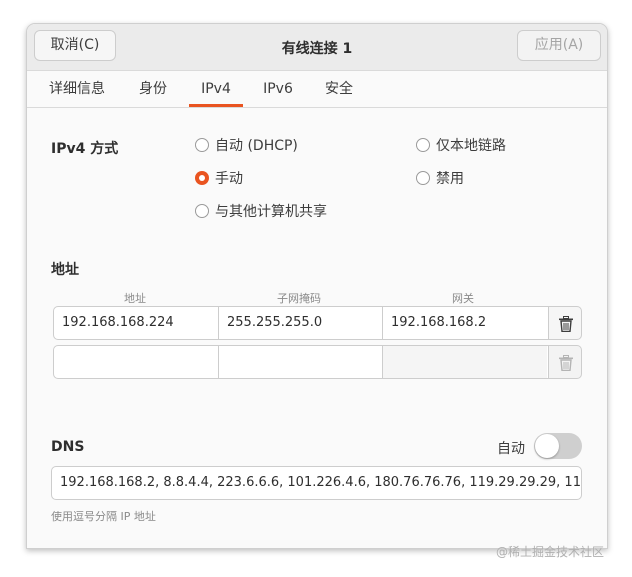  Describe the element at coordinates (299, 298) in the screenshot. I see `column-header-netmask: 子网掩码` at that location.